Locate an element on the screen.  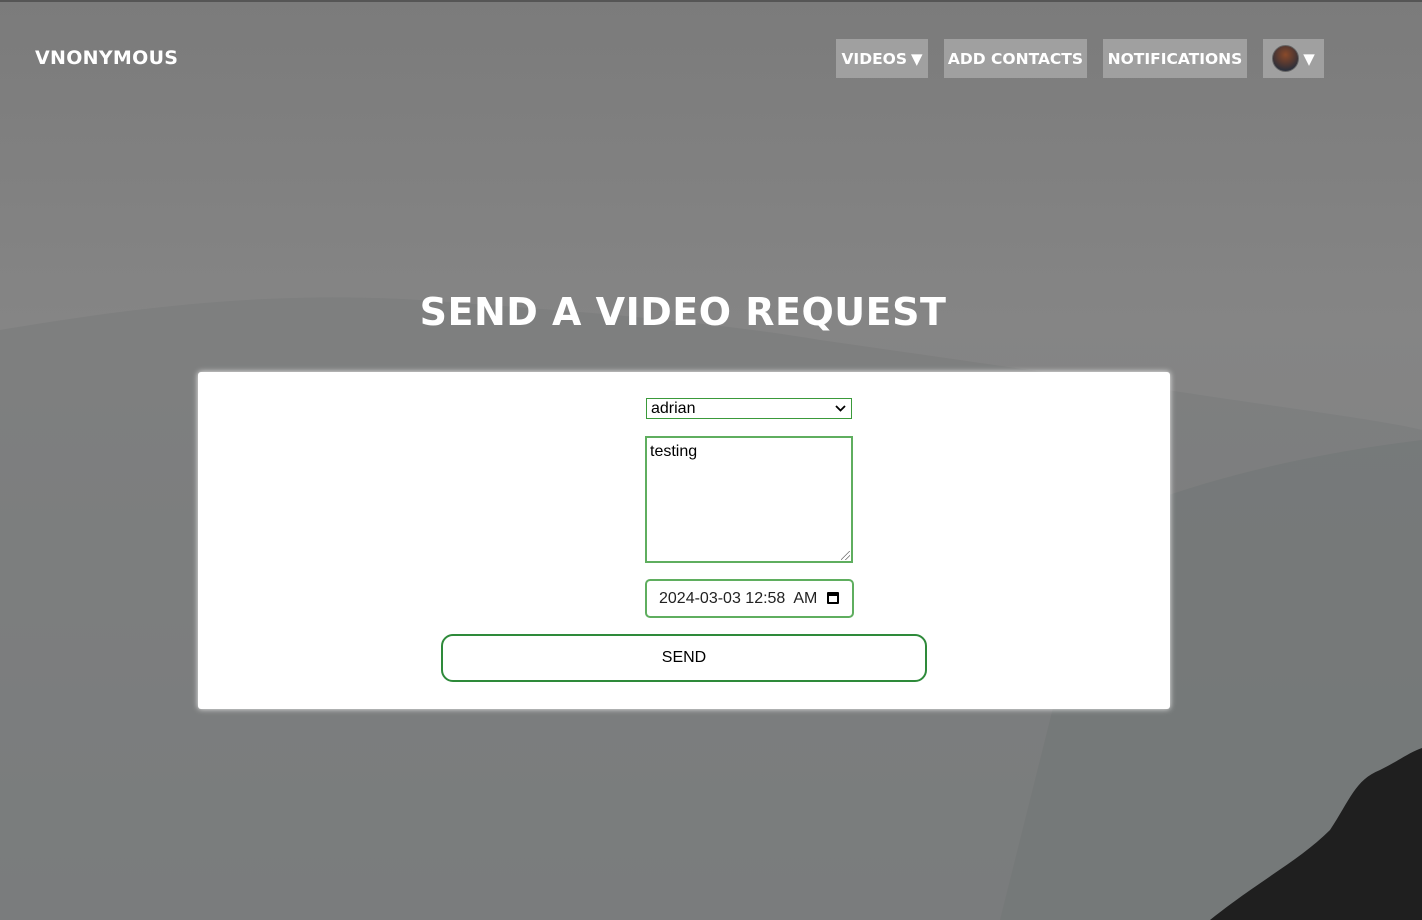
resize-handle-icon is located at coordinates (845, 555).